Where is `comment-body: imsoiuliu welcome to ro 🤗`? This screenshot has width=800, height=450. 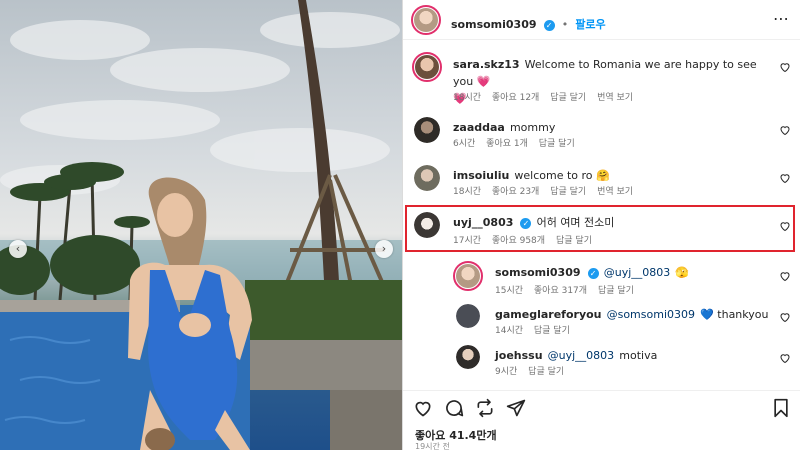 comment-body: imsoiuliu welcome to ro 🤗 is located at coordinates (613, 174).